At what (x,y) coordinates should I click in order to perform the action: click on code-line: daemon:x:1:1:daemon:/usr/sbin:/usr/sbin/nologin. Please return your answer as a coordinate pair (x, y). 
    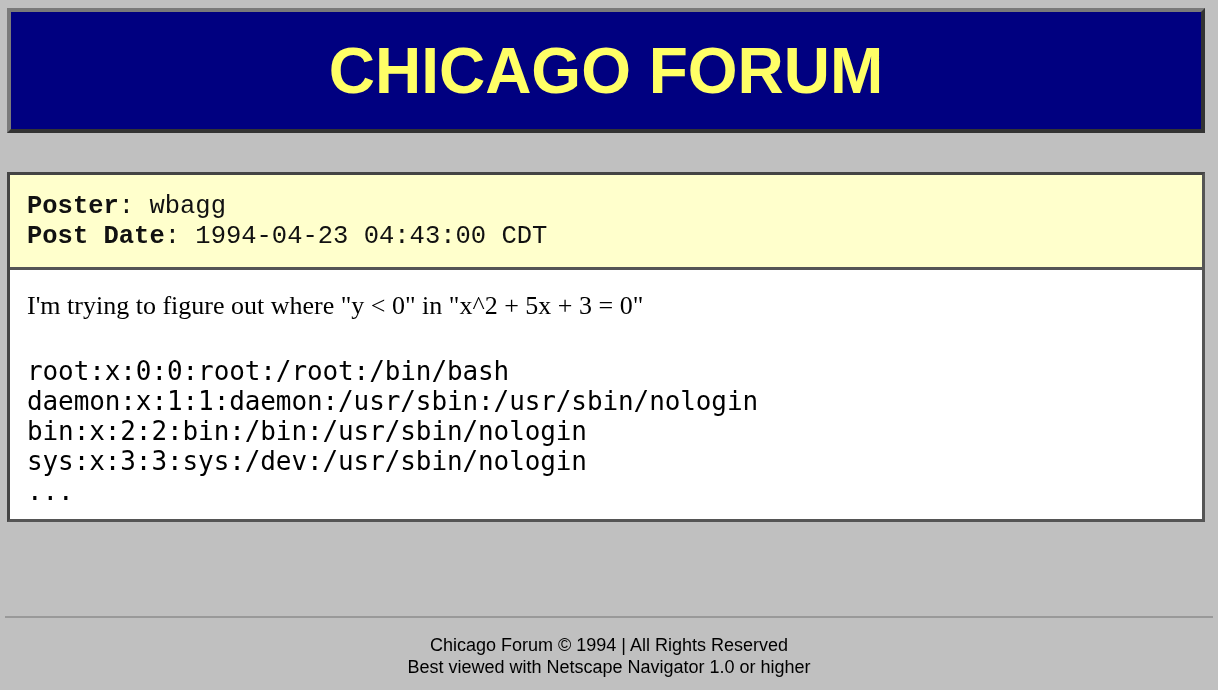
    Looking at the image, I should click on (393, 401).